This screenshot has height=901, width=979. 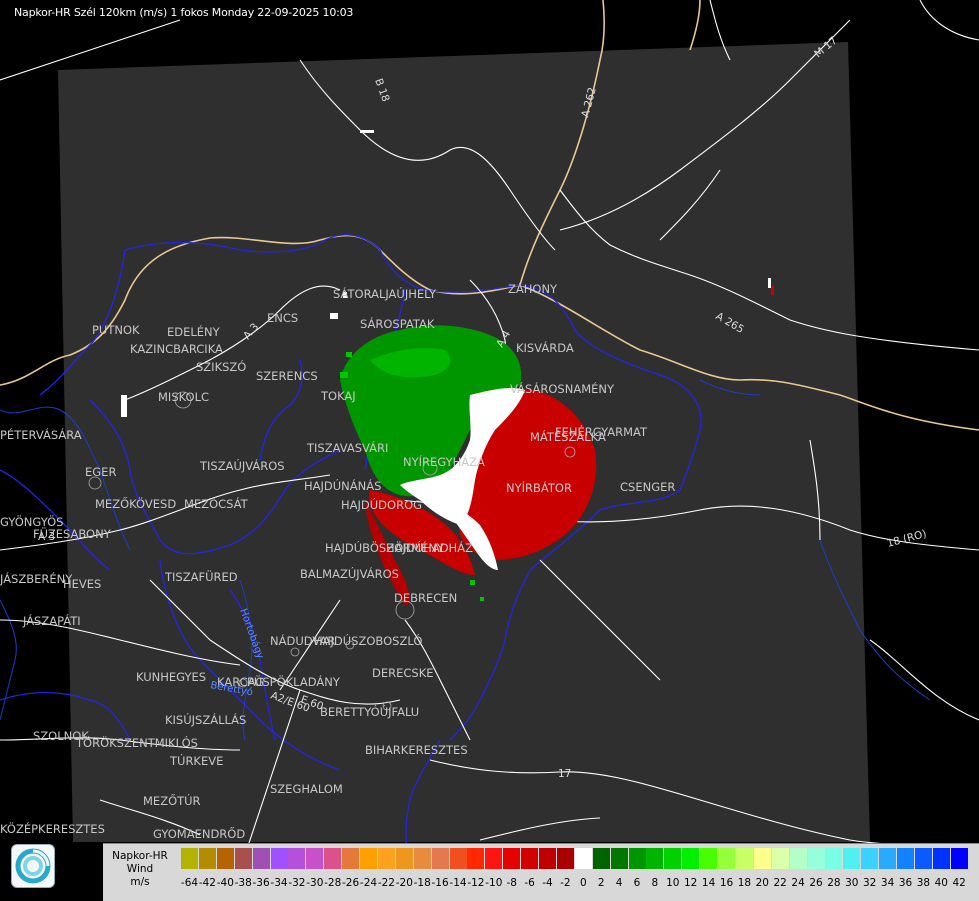 What do you see at coordinates (172, 800) in the screenshot?
I see `town-label-mezotur: MEZŐTÚR` at bounding box center [172, 800].